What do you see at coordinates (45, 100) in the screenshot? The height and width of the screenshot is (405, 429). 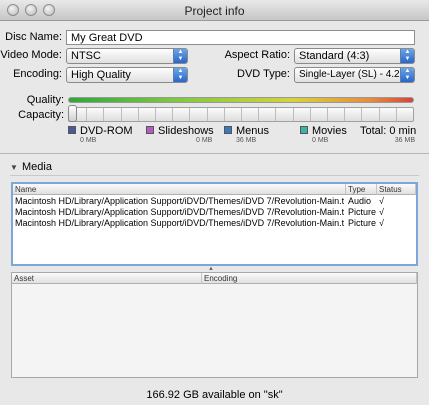 I see `quality-label: Quality:` at bounding box center [45, 100].